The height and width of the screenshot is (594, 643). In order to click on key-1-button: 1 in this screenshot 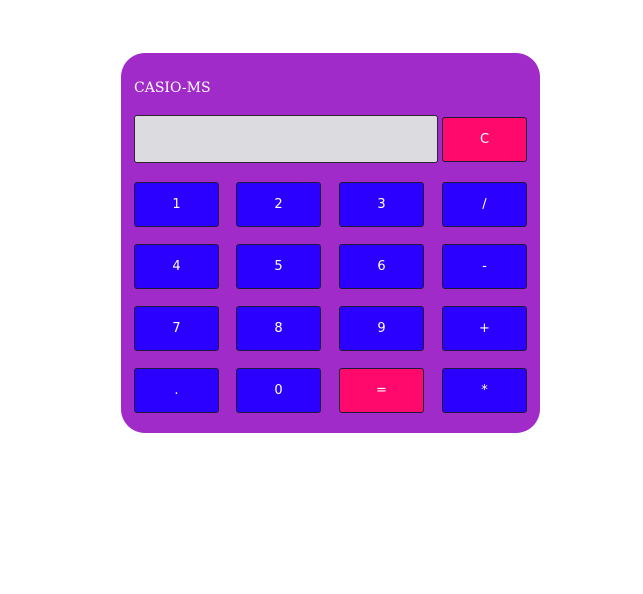, I will do `click(176, 204)`.